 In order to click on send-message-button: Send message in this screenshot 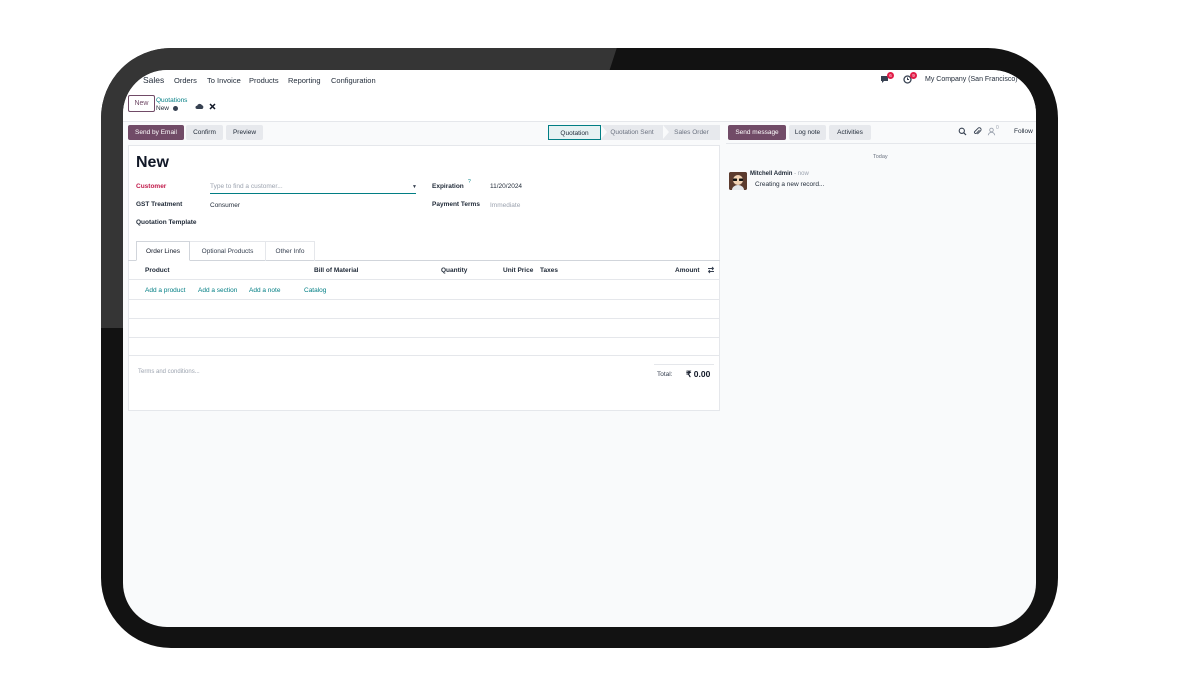, I will do `click(757, 132)`.